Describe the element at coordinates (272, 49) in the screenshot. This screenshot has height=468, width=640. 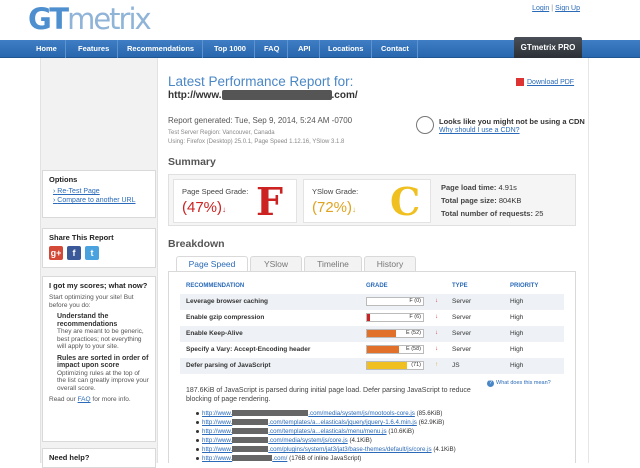
I see `nav-faq: FAQ` at that location.